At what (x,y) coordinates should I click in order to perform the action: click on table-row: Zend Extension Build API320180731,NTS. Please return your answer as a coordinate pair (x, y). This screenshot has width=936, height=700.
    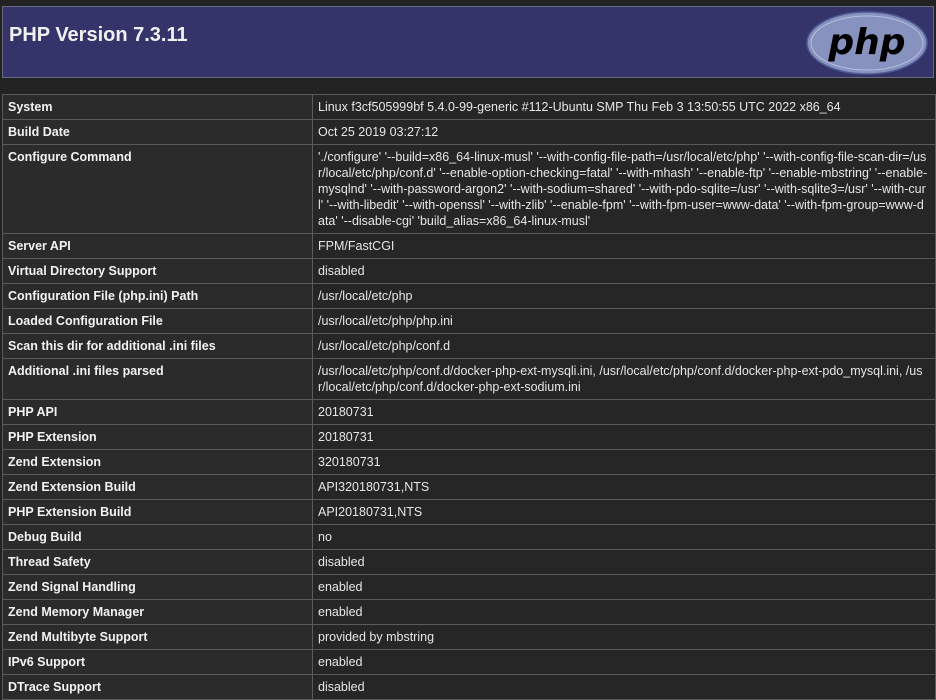
    Looking at the image, I should click on (469, 487).